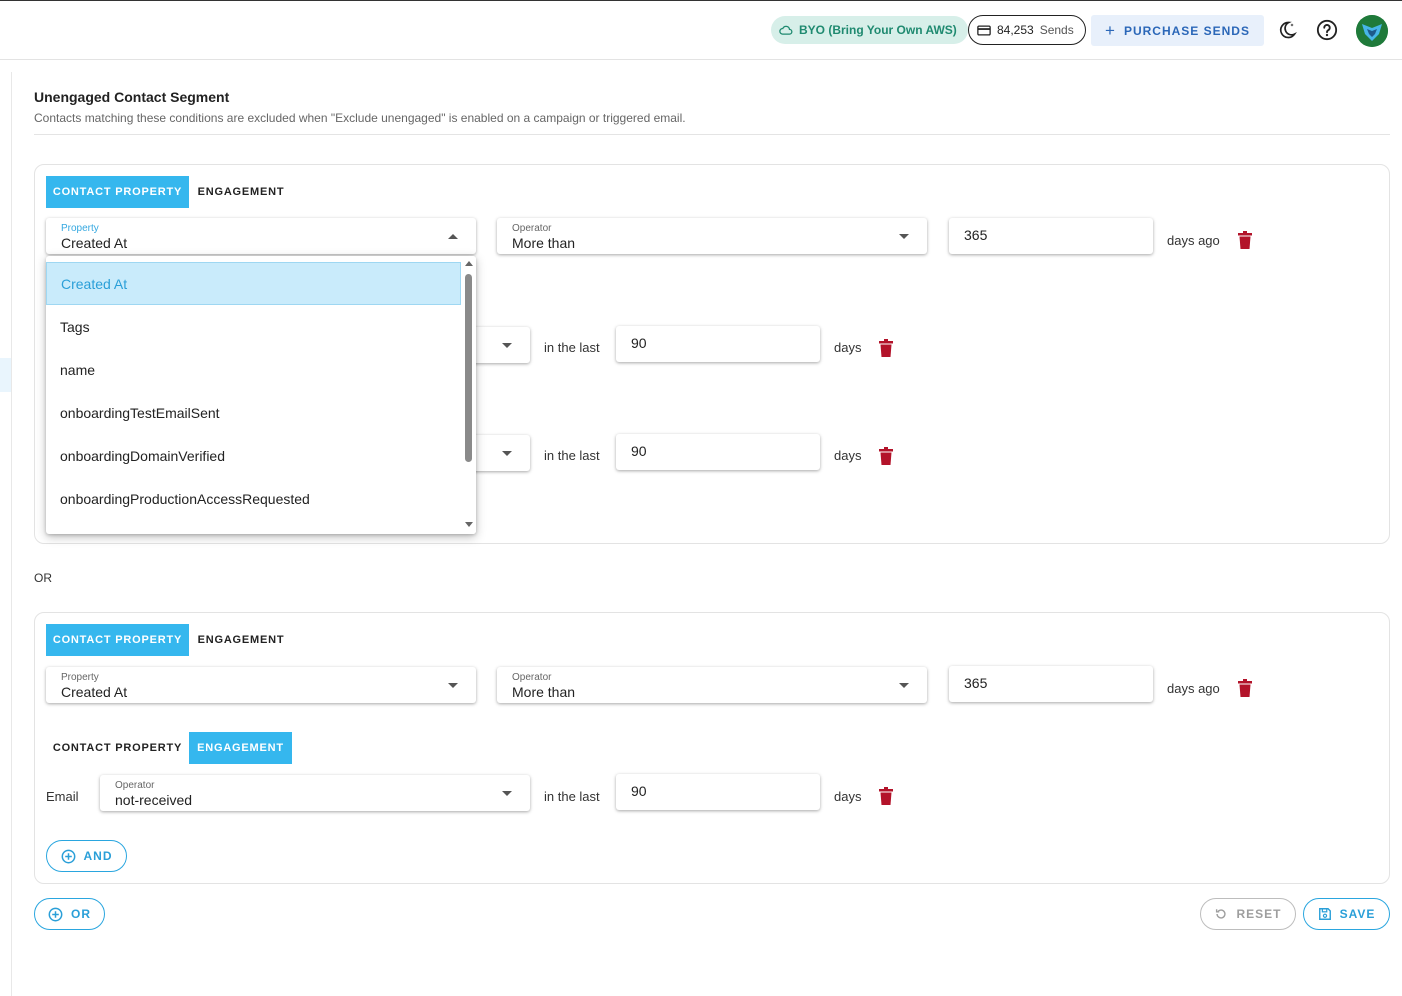 The height and width of the screenshot is (996, 1402). What do you see at coordinates (1357, 914) in the screenshot?
I see `save-button-label: SAVE` at bounding box center [1357, 914].